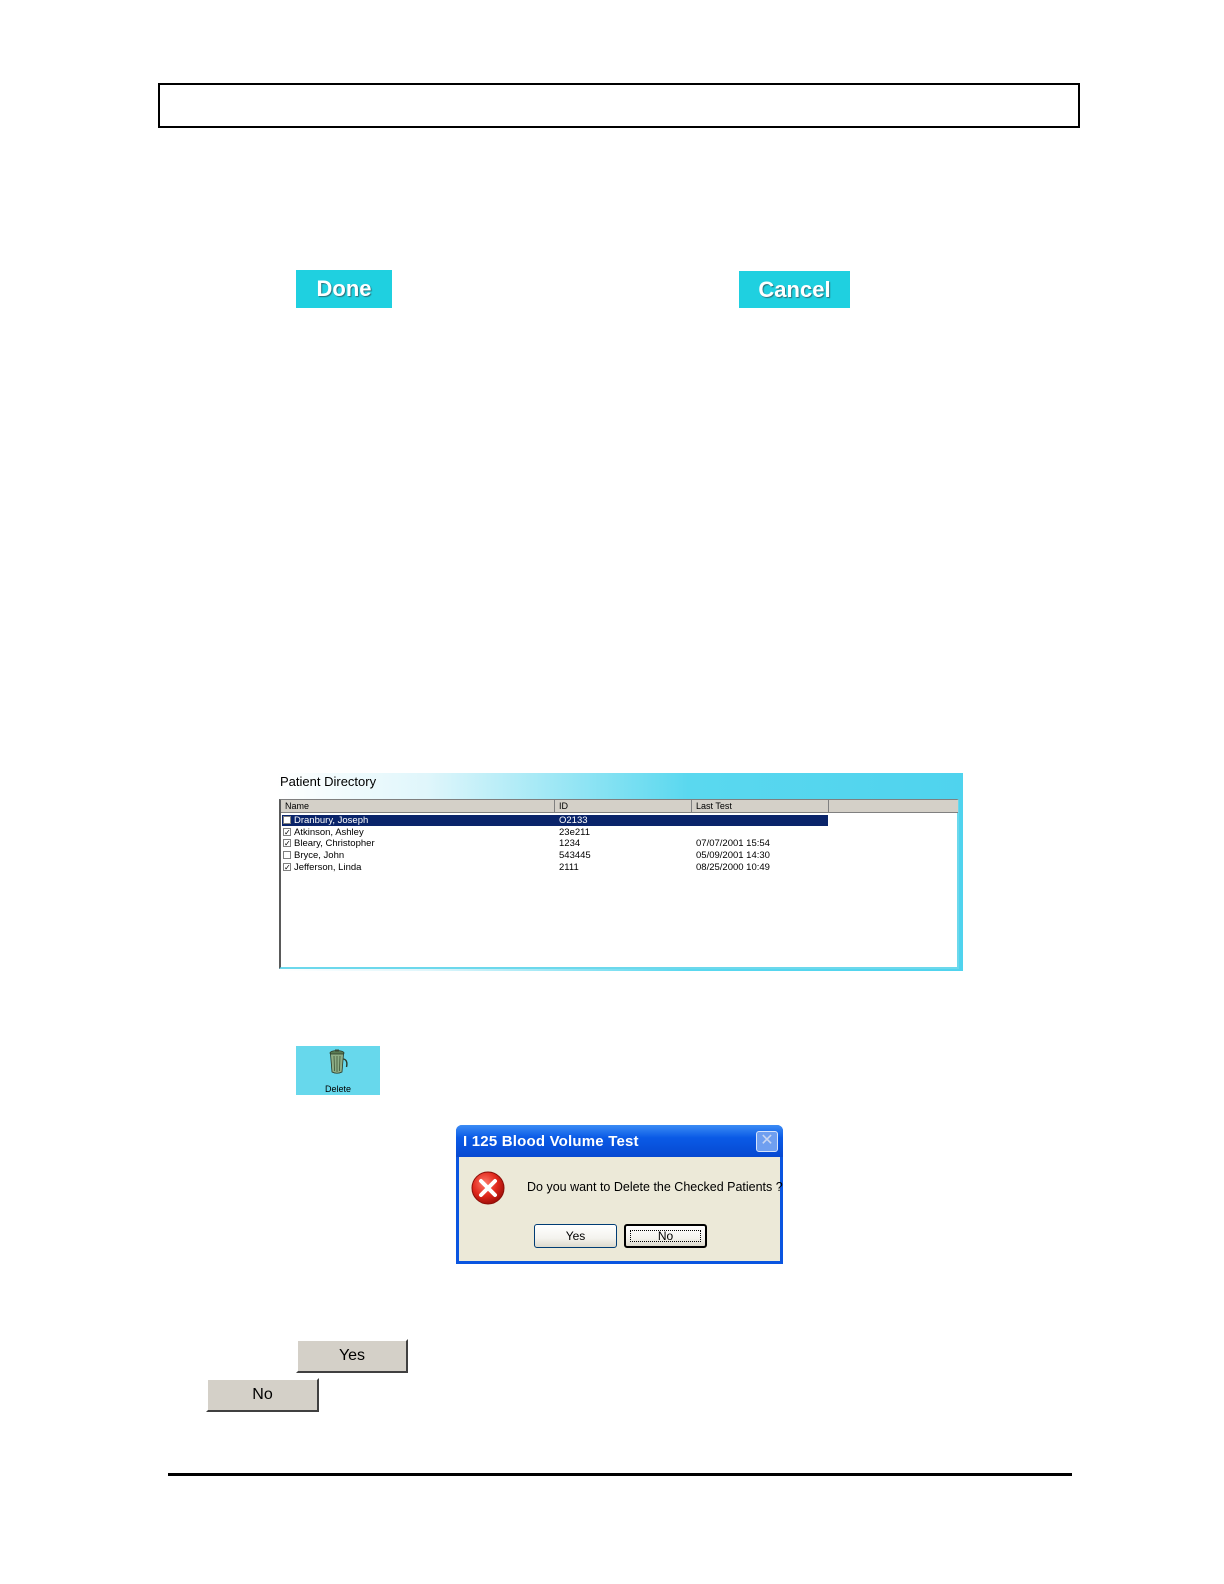 Image resolution: width=1224 pixels, height=1584 pixels. Describe the element at coordinates (733, 867) in the screenshot. I see `cell-last-test: 08/25/2000 10:49` at that location.